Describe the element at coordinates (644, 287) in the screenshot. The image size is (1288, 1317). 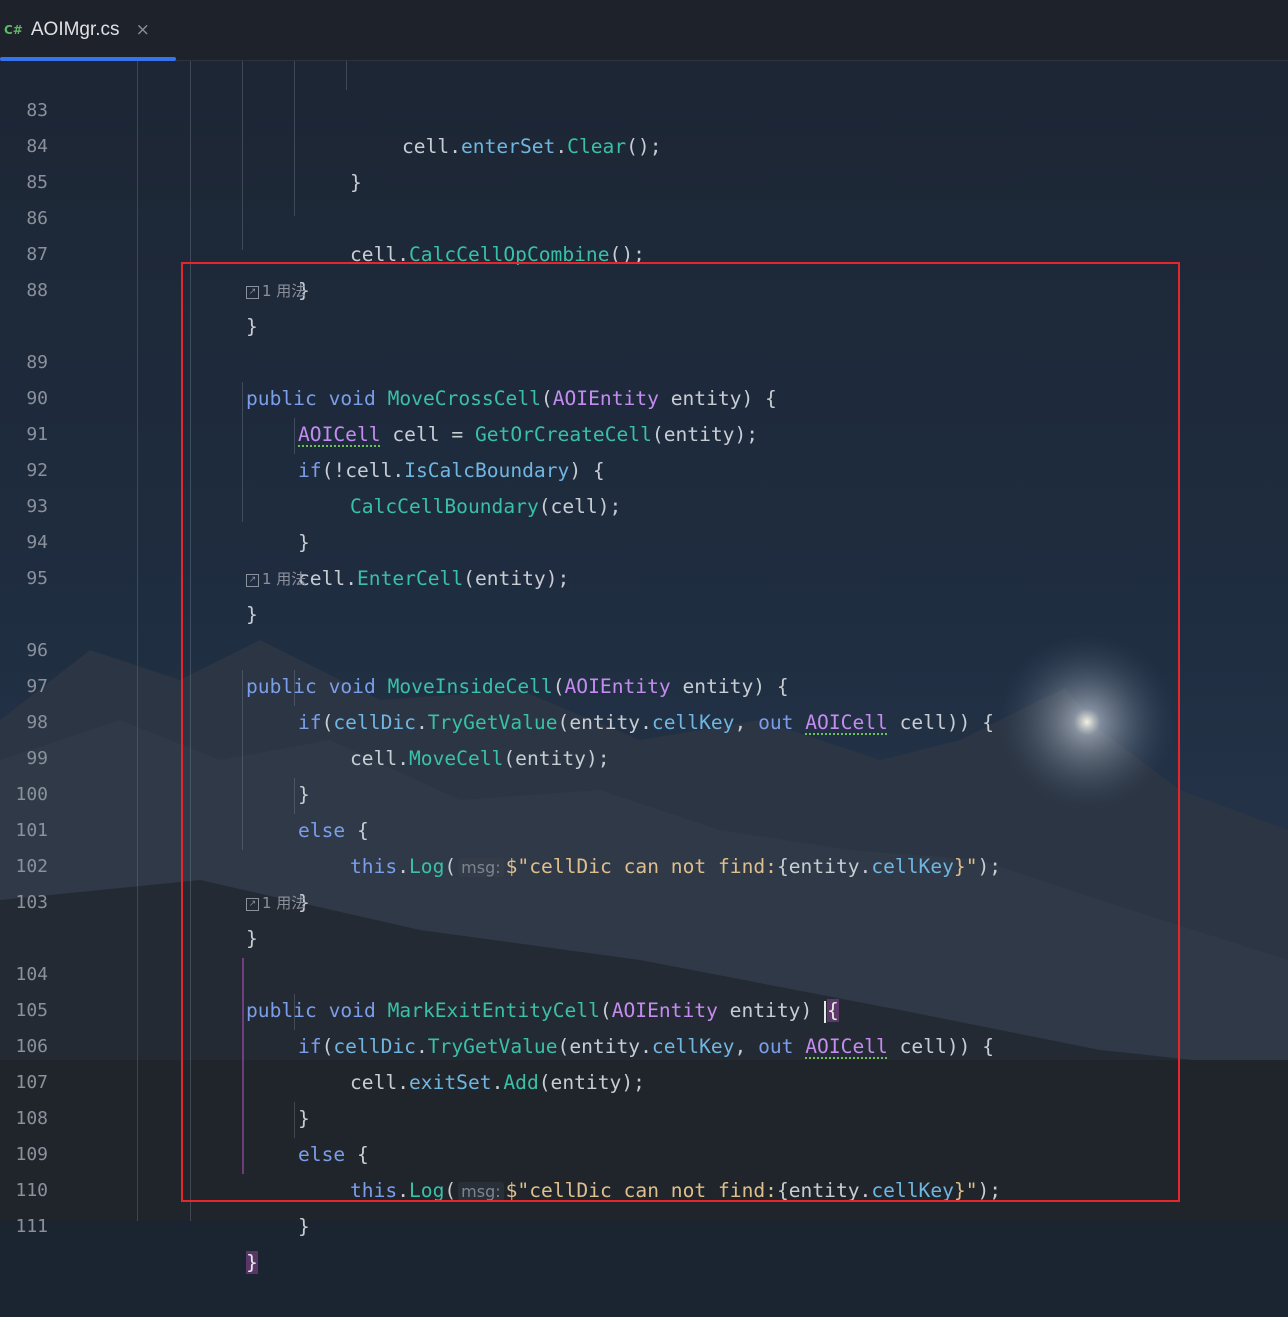
I see `code-line: 88 }` at that location.